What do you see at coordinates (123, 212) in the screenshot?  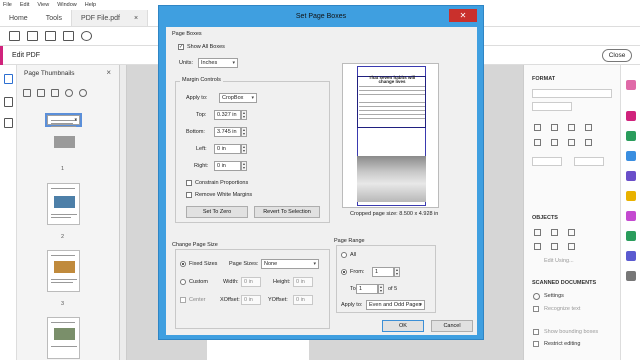 I see `thumbnails-scrollbar` at bounding box center [123, 212].